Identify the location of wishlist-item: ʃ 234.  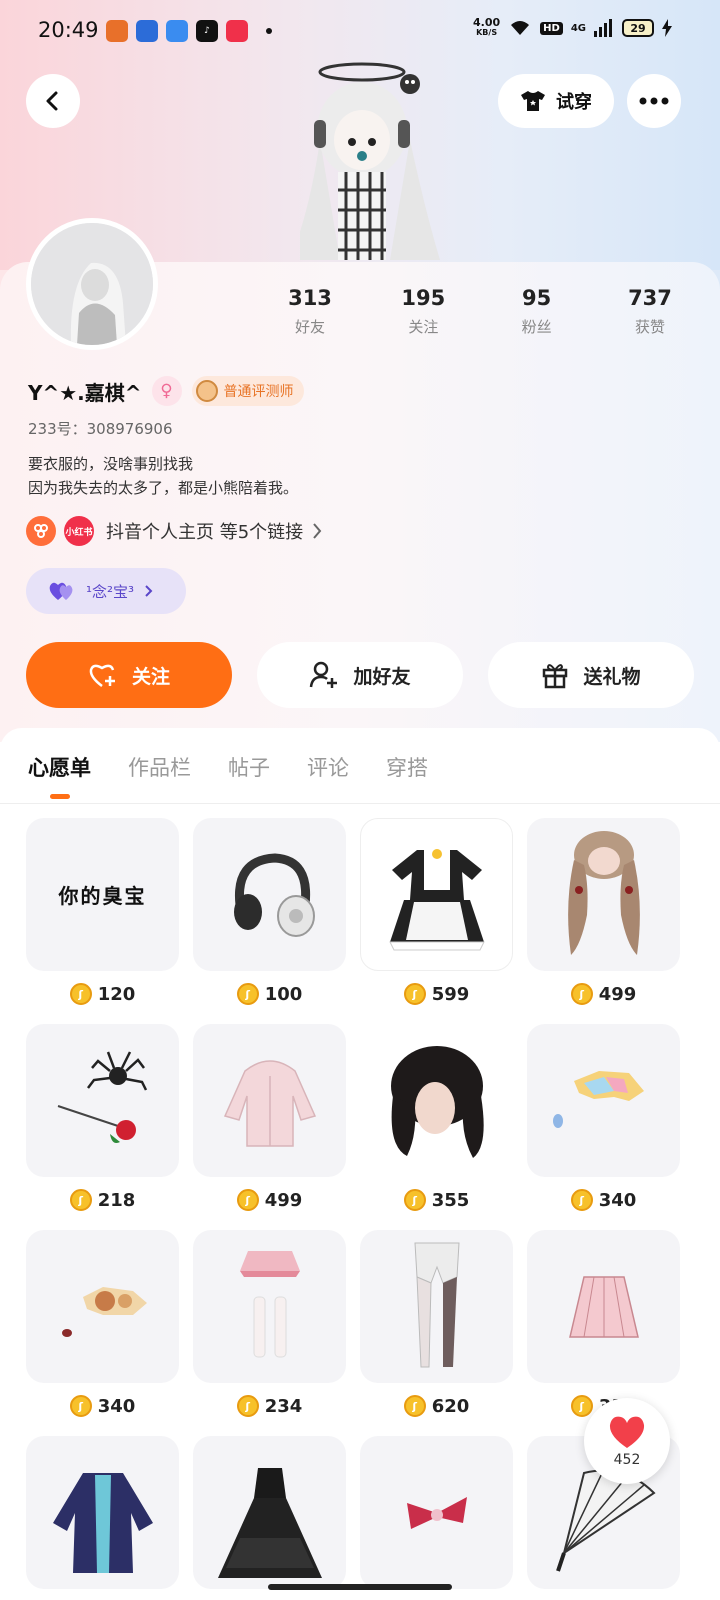
(269, 1333).